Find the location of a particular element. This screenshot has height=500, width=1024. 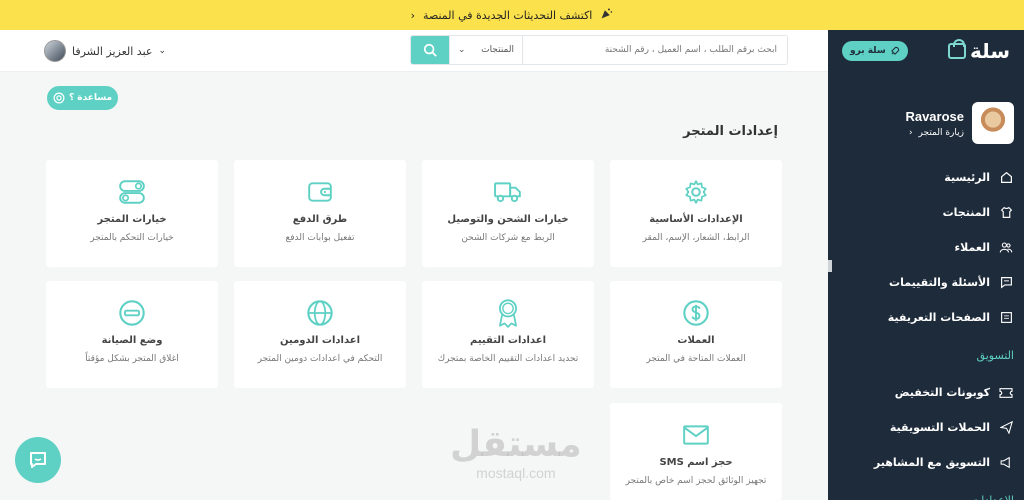

store-name: Ravarose is located at coordinates (934, 116).